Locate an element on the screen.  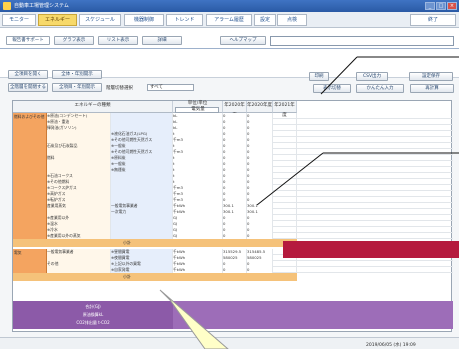
tab-divider is located at coordinates (229, 48).